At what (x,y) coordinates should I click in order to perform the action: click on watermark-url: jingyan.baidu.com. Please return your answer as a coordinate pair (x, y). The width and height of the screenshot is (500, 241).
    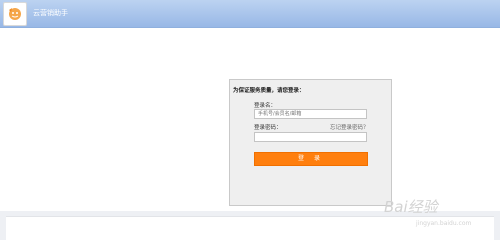
    Looking at the image, I should click on (444, 223).